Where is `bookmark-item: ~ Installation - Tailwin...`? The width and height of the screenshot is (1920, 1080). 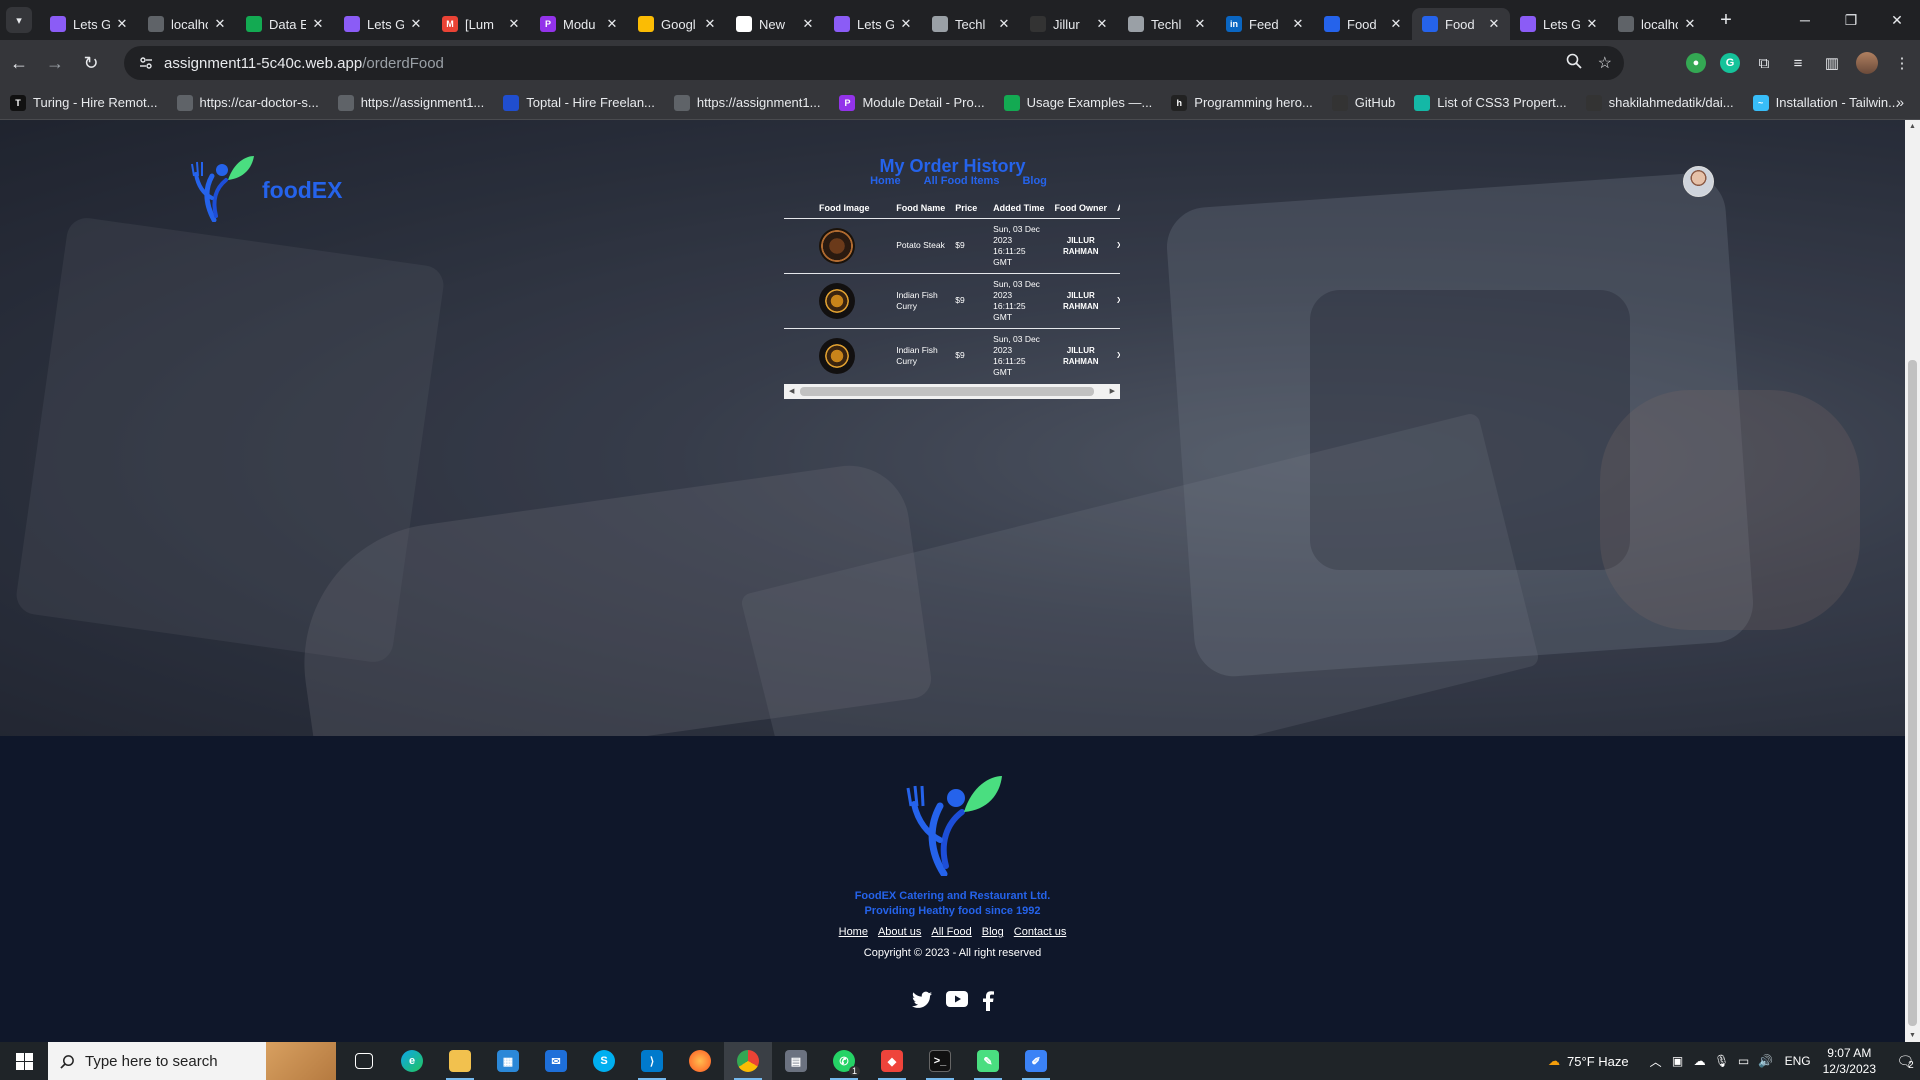
bookmark-item: ~ Installation - Tailwin... is located at coordinates (1825, 102).